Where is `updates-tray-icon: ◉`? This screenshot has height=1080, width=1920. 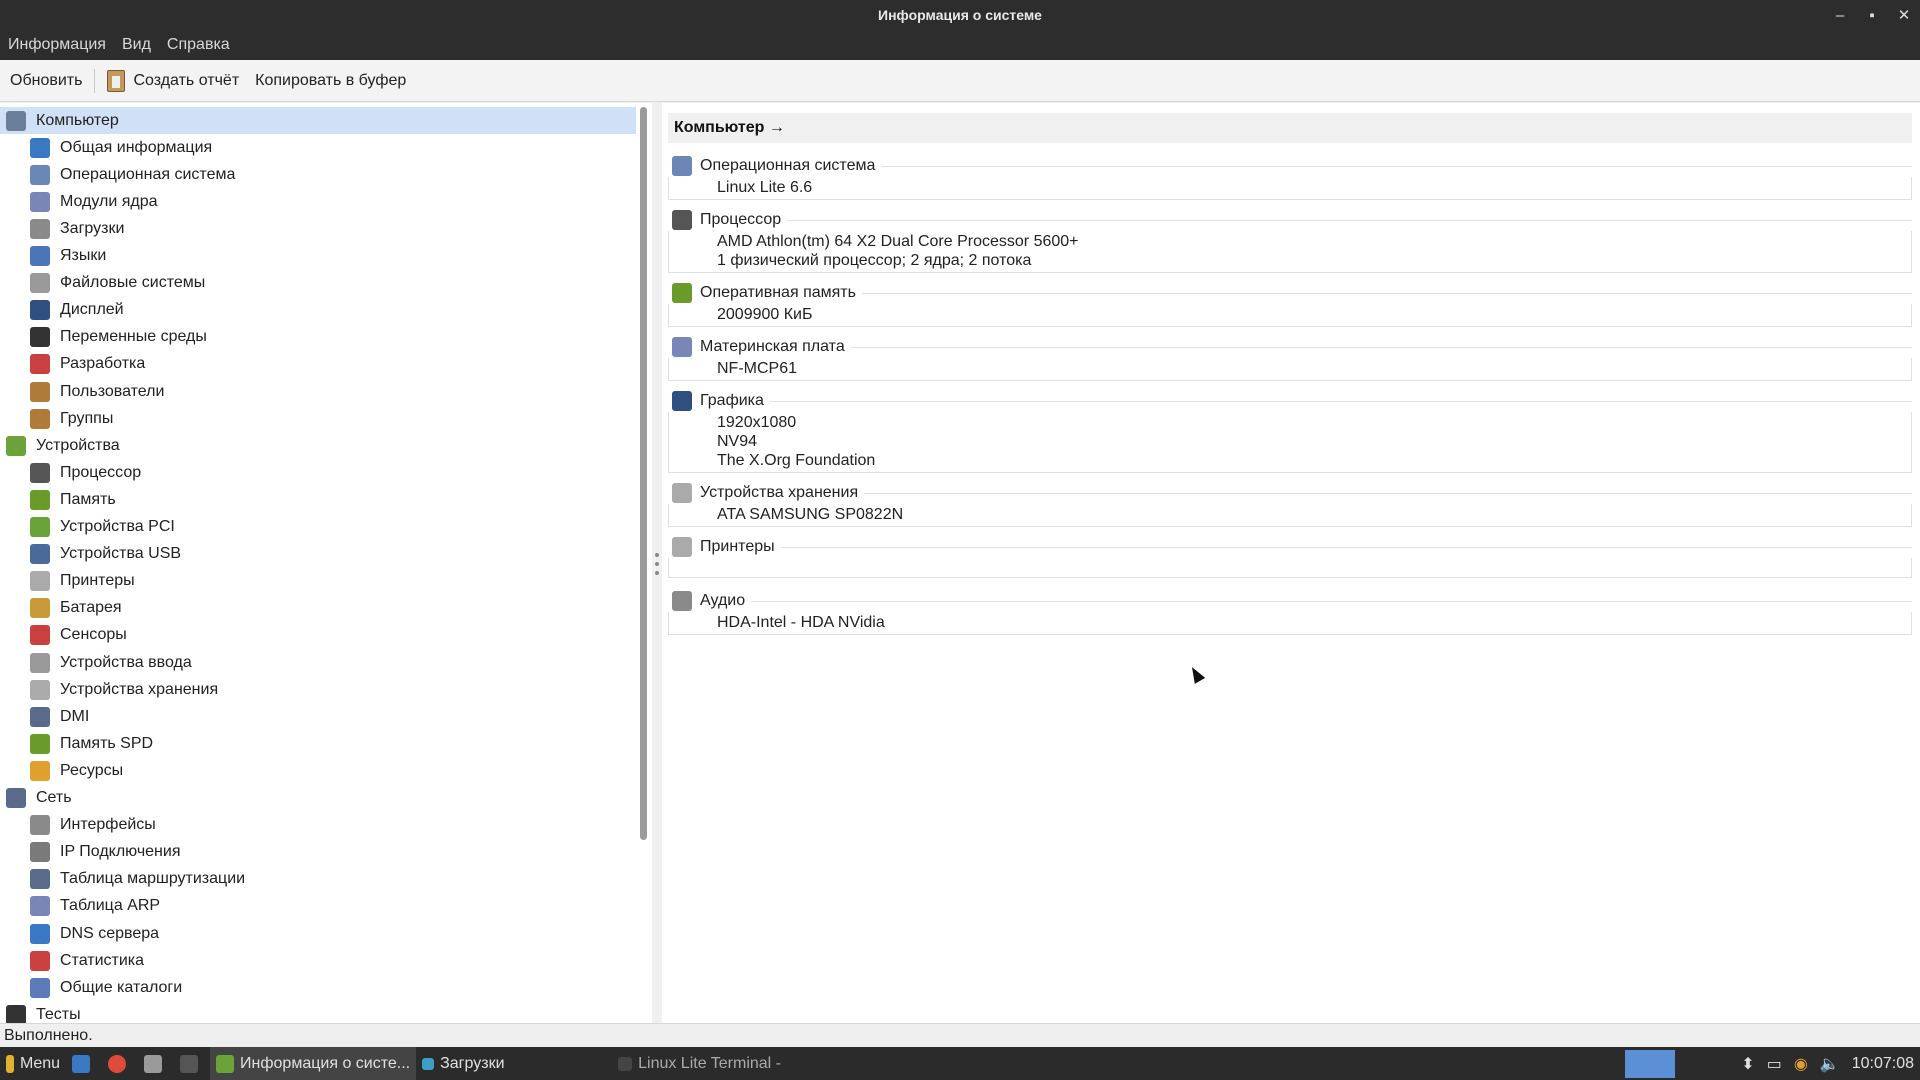
updates-tray-icon: ◉ is located at coordinates (1801, 1063).